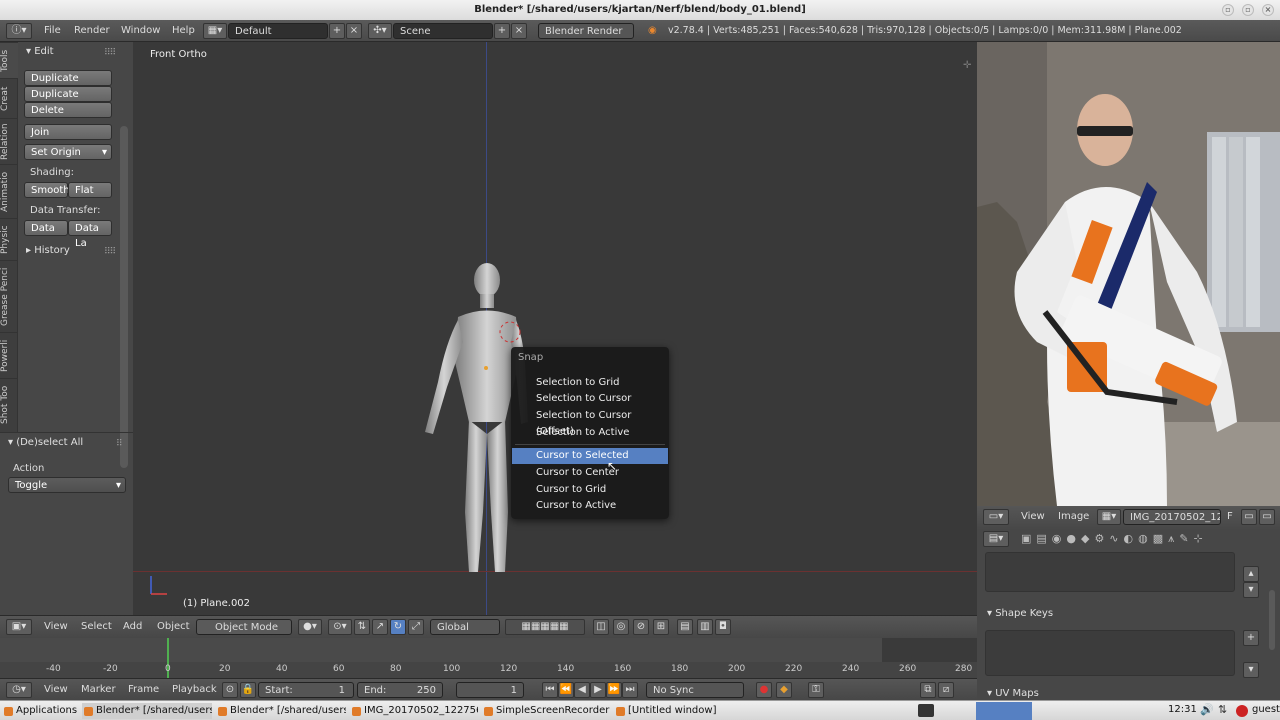  Describe the element at coordinates (705, 627) in the screenshot. I see `render-anim-icon: ▥` at that location.